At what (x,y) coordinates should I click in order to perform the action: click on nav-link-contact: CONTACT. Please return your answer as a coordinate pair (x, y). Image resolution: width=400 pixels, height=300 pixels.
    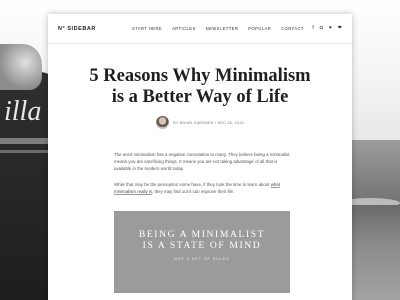
    Looking at the image, I should click on (292, 28).